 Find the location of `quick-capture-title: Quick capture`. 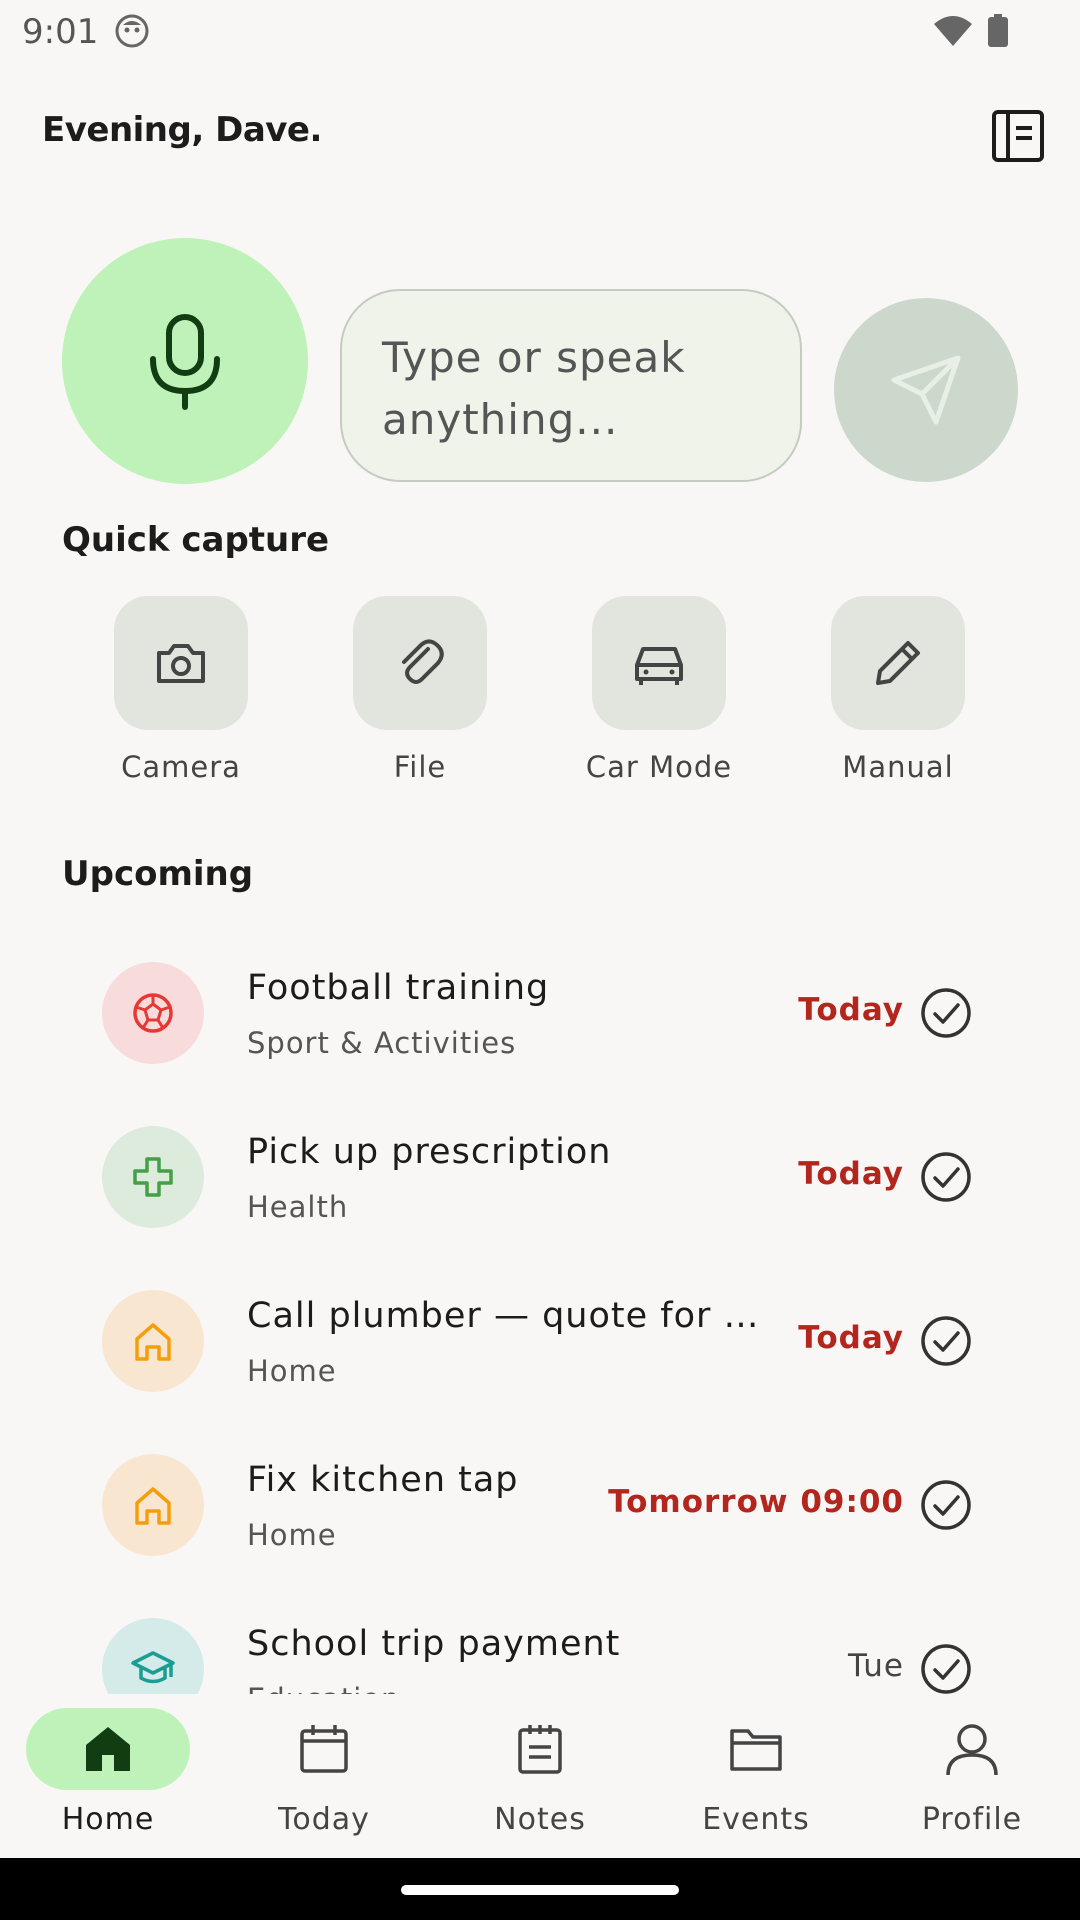

quick-capture-title: Quick capture is located at coordinates (196, 540).